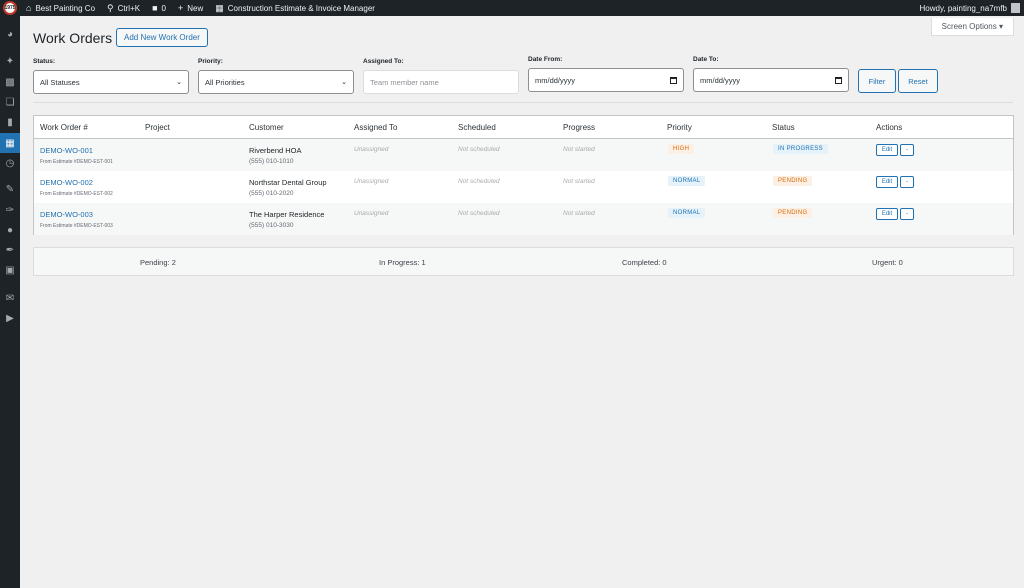 Image resolution: width=1024 pixels, height=588 pixels. Describe the element at coordinates (157, 127) in the screenshot. I see `column-header: Project` at that location.